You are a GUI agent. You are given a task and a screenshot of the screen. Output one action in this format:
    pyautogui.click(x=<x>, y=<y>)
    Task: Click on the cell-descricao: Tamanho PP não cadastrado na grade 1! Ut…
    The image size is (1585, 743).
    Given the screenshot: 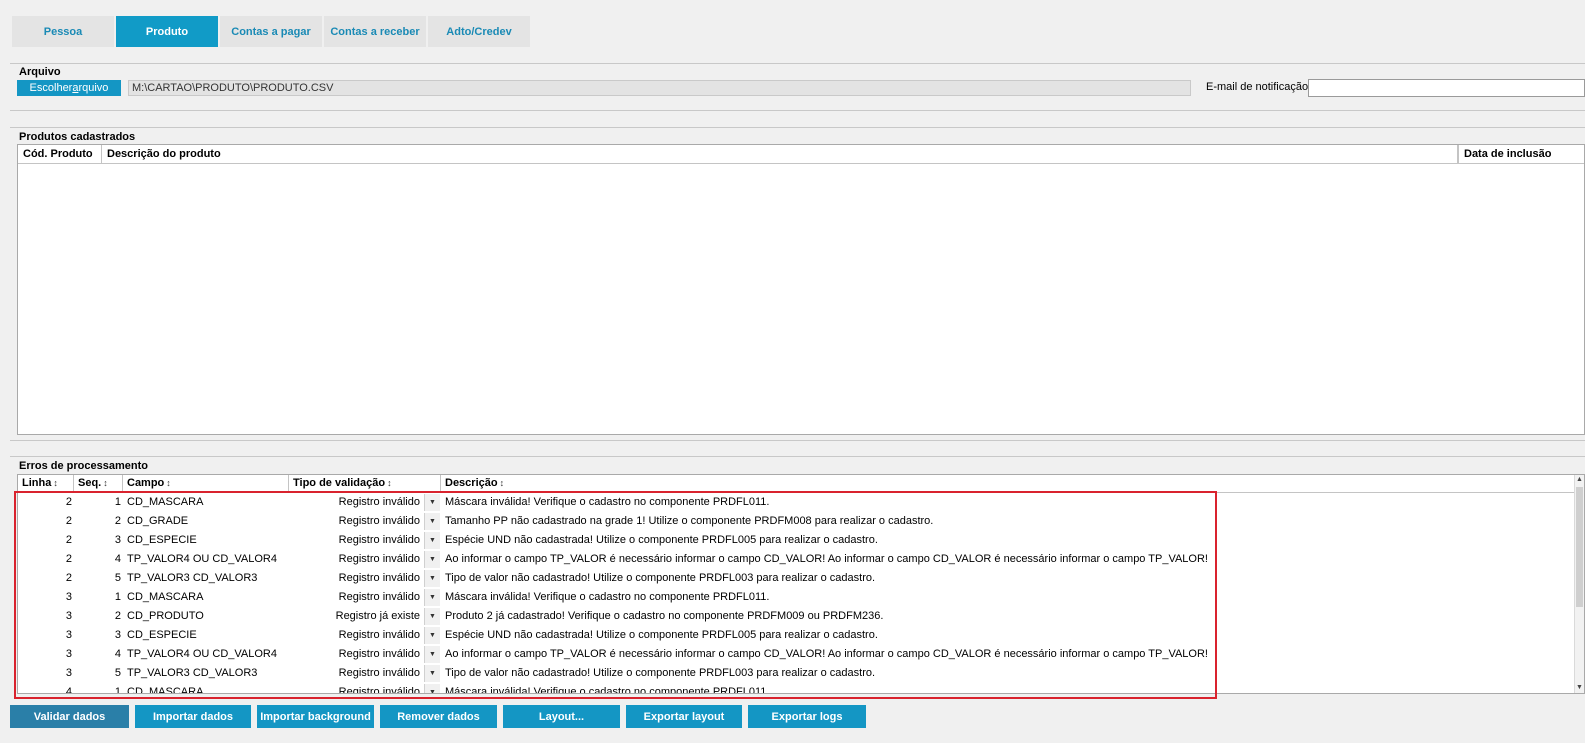 What is the action you would take?
    pyautogui.click(x=689, y=521)
    